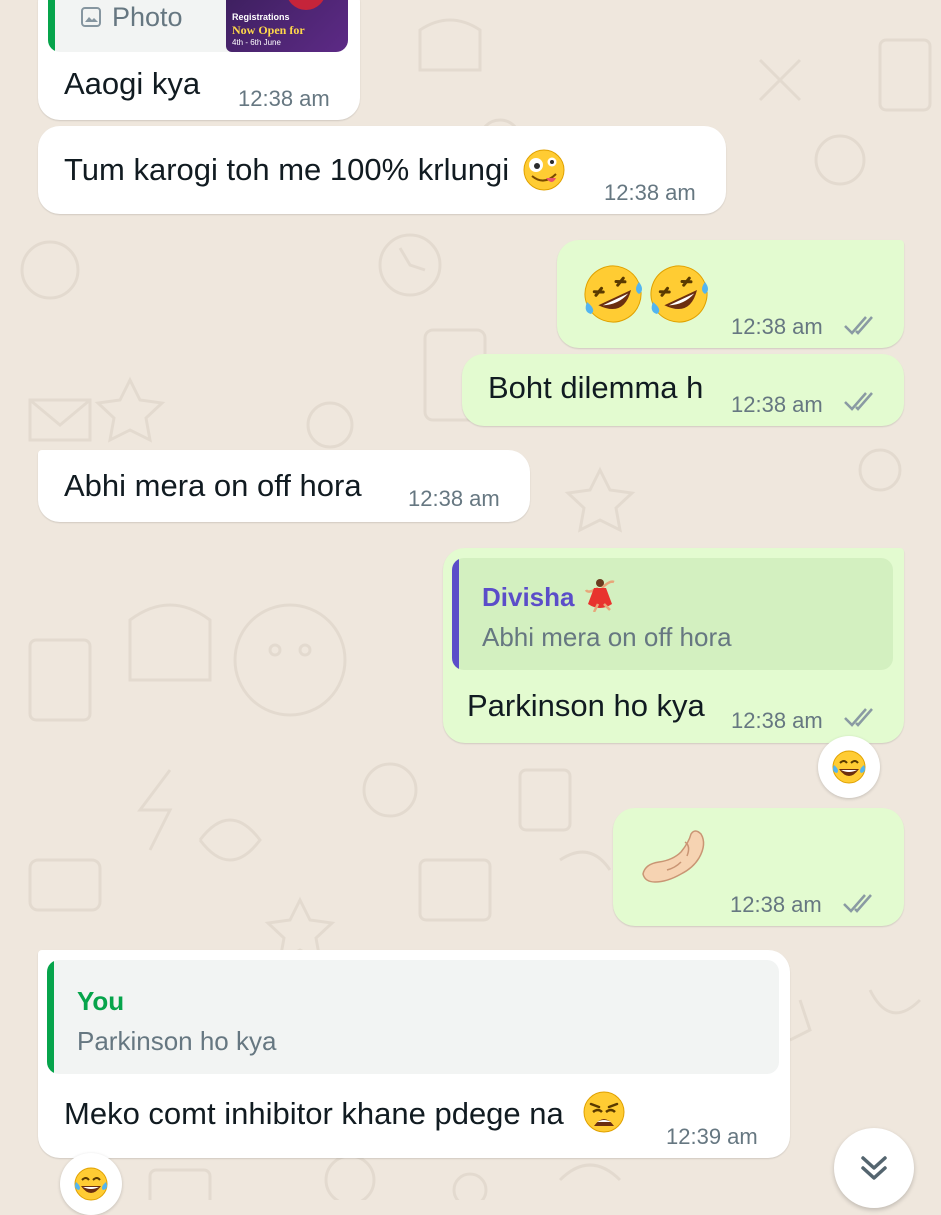  Describe the element at coordinates (91, 19) in the screenshot. I see `photo-icon` at that location.